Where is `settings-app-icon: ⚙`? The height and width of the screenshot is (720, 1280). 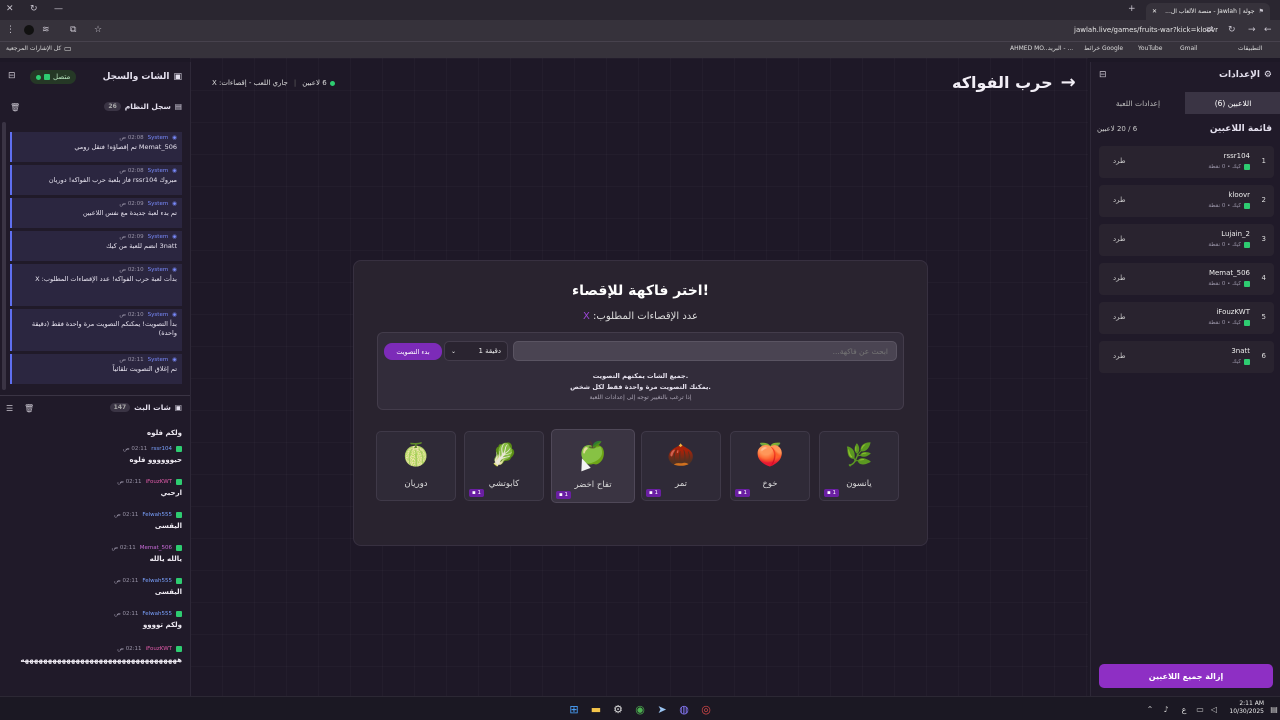
settings-app-icon: ⚙ is located at coordinates (618, 709).